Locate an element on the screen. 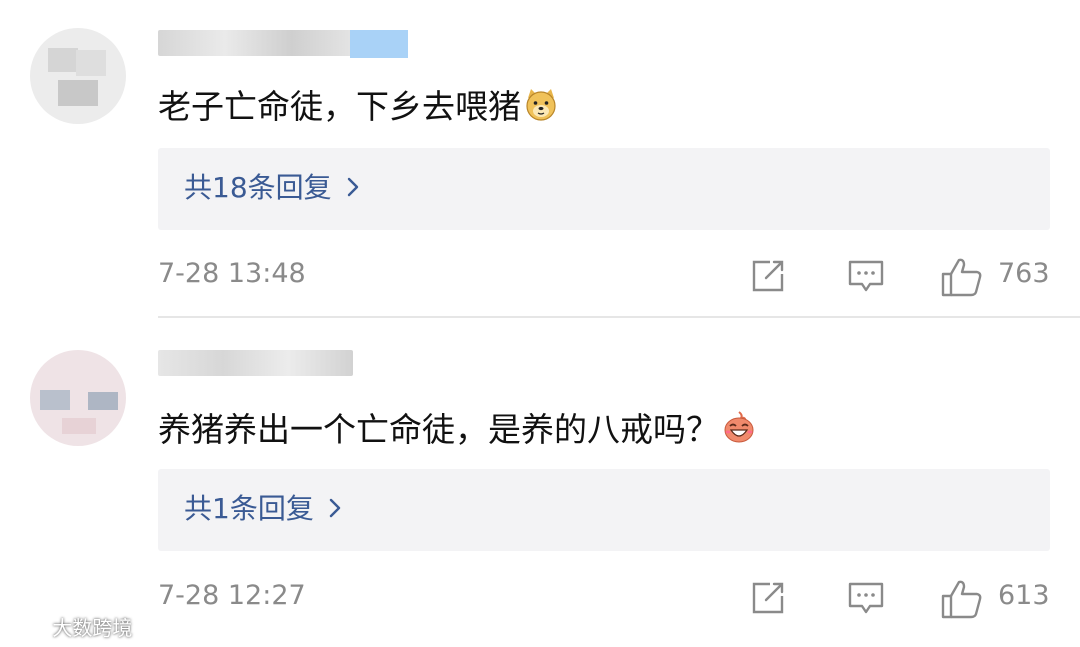  like-count: 613 is located at coordinates (1024, 595).